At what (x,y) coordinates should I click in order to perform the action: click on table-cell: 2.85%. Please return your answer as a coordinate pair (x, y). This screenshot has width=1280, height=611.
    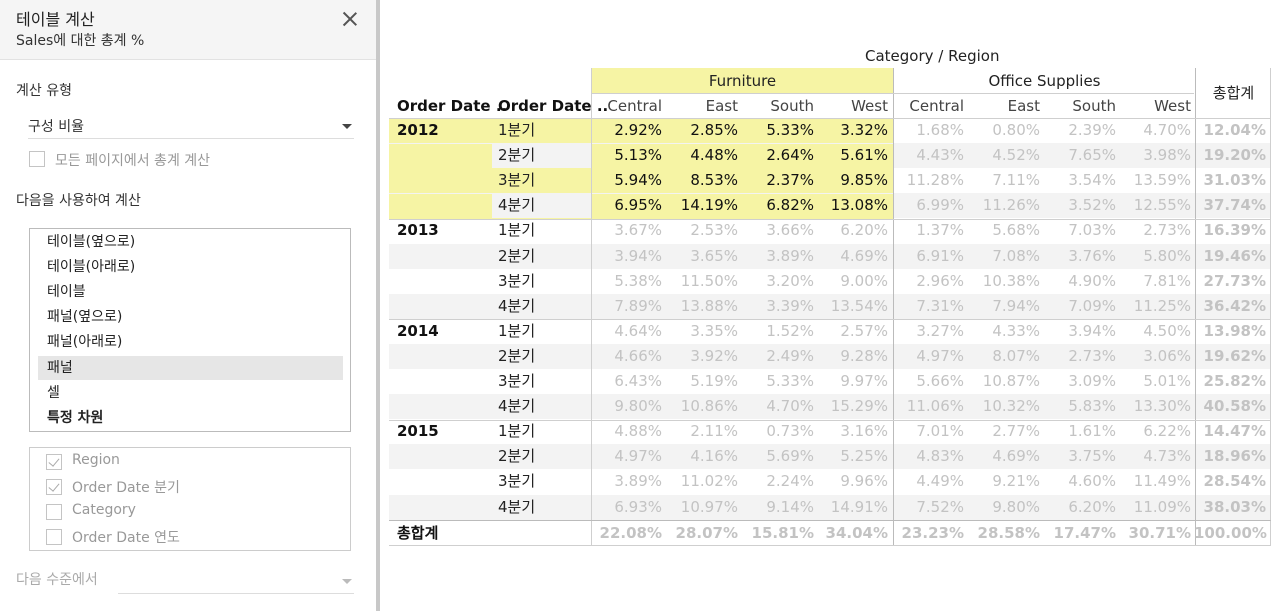
    Looking at the image, I should click on (703, 130).